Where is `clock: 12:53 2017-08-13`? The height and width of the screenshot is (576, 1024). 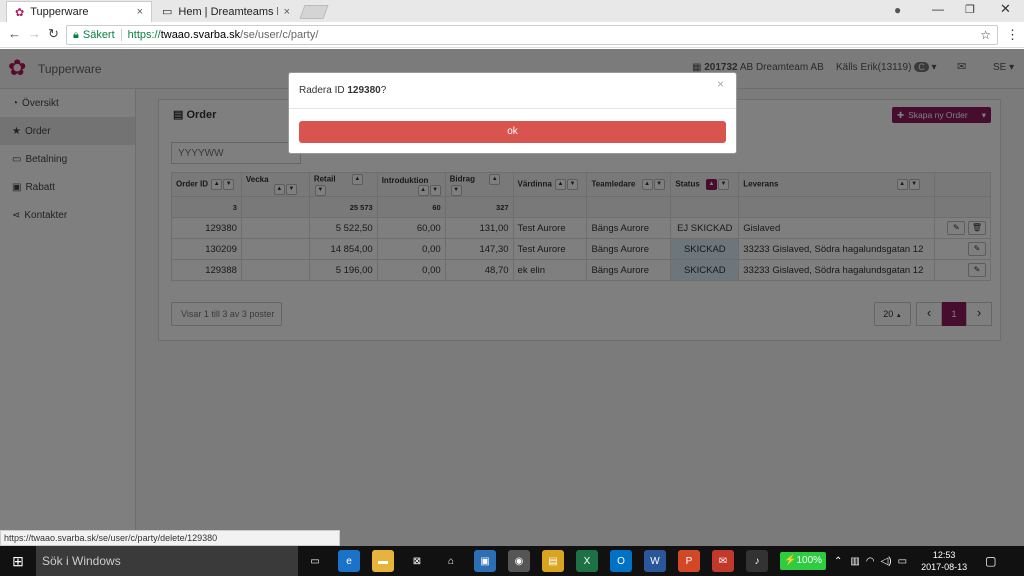
clock: 12:53 2017-08-13 is located at coordinates (944, 561).